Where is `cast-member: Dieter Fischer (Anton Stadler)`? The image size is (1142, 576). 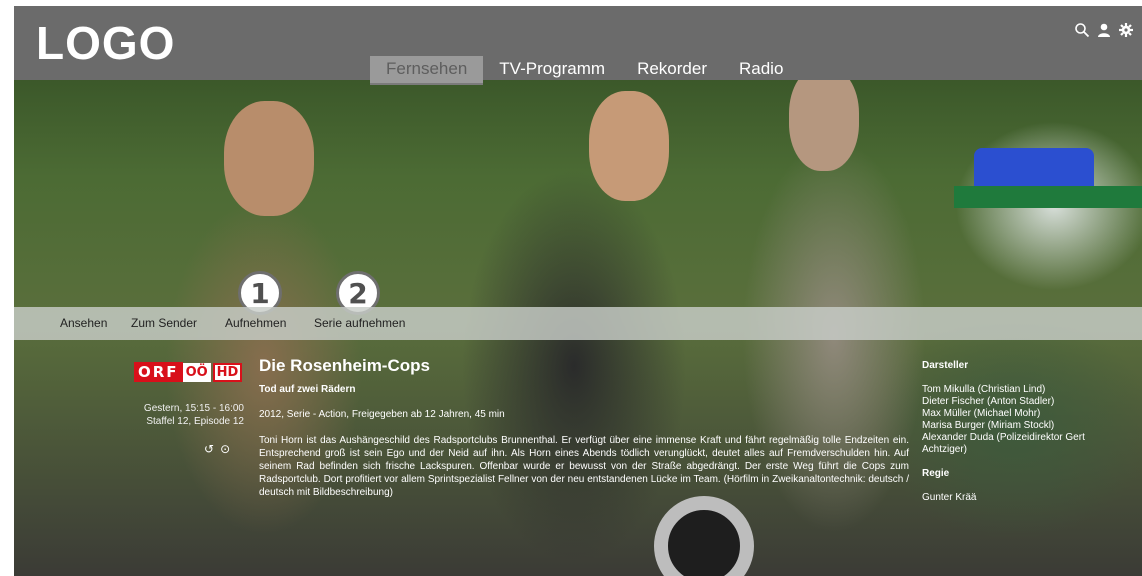
cast-member: Dieter Fischer (Anton Stadler) is located at coordinates (988, 401).